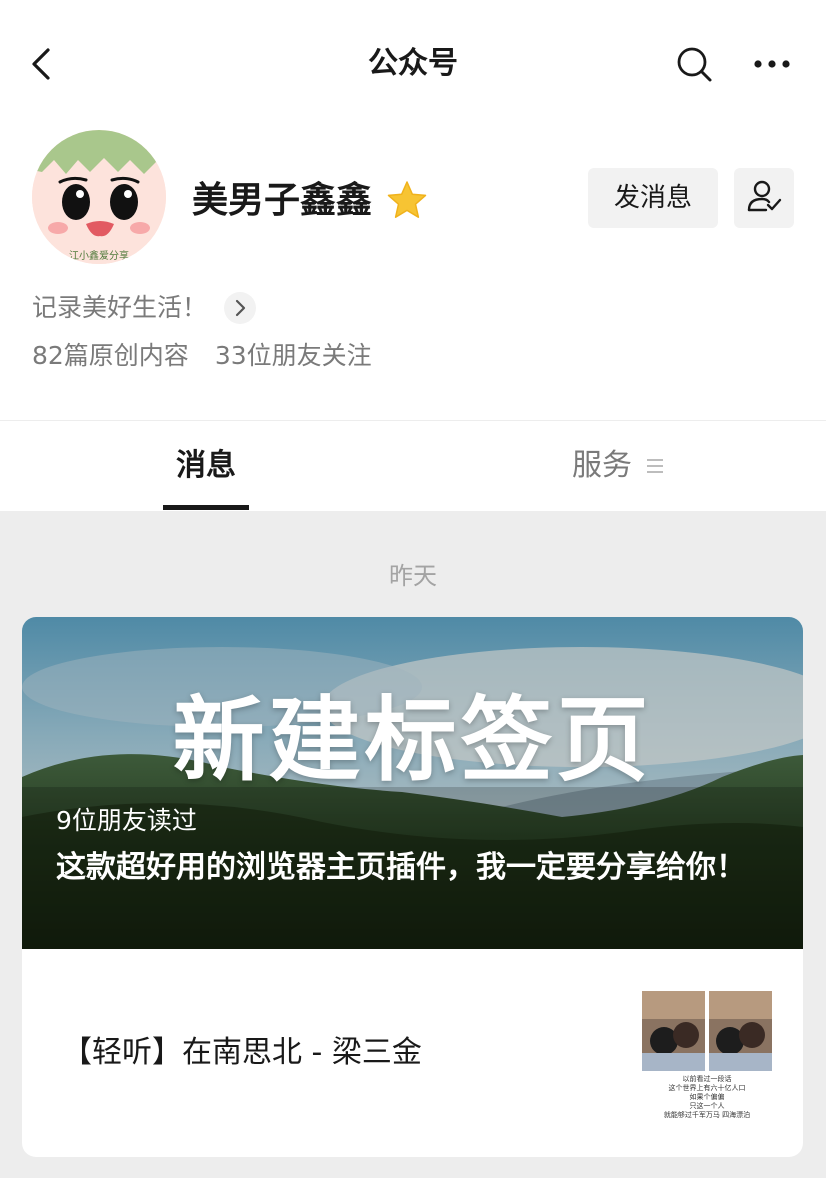  What do you see at coordinates (653, 198) in the screenshot?
I see `send-message-button: 发消息` at bounding box center [653, 198].